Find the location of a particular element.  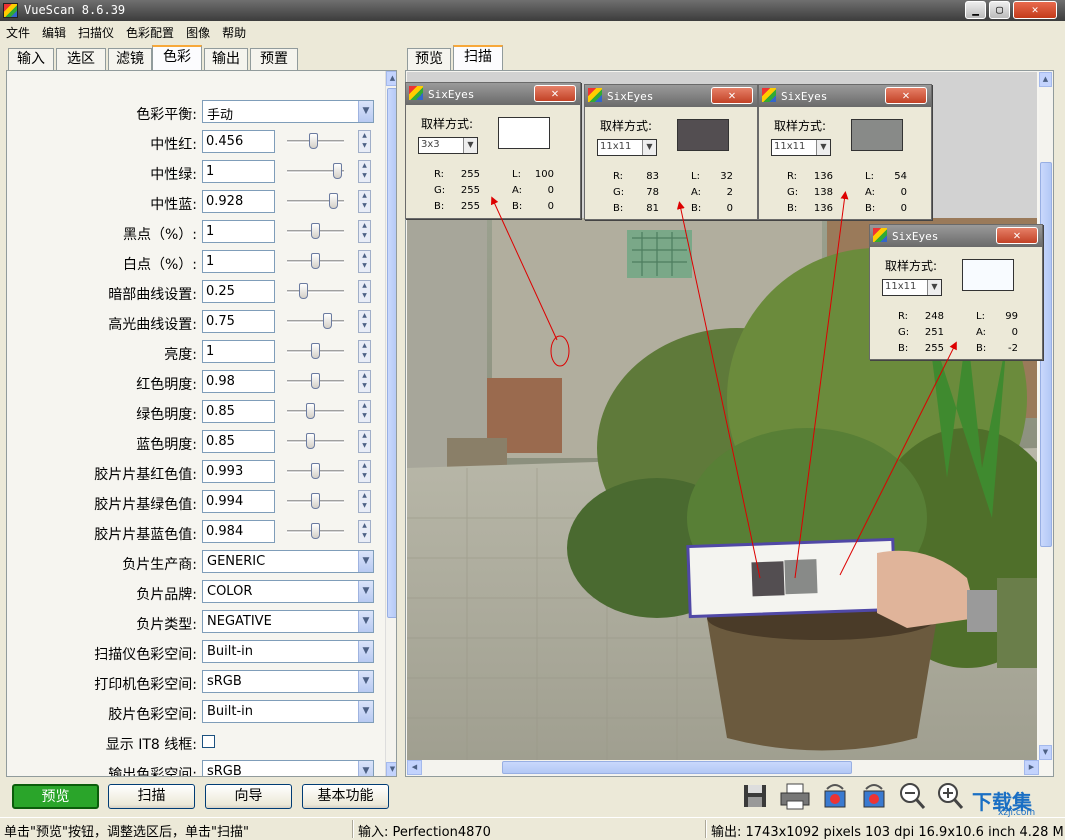

sample-mode-select: 3x3 ▼ is located at coordinates (448, 145).